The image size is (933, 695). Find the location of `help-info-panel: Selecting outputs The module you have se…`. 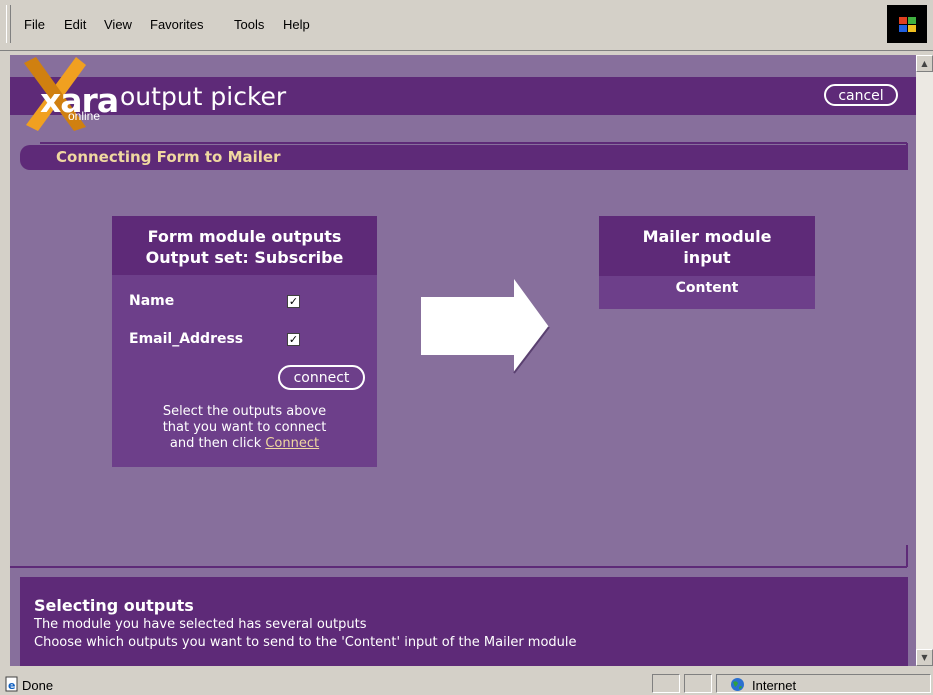

help-info-panel: Selecting outputs The module you have se… is located at coordinates (464, 621).